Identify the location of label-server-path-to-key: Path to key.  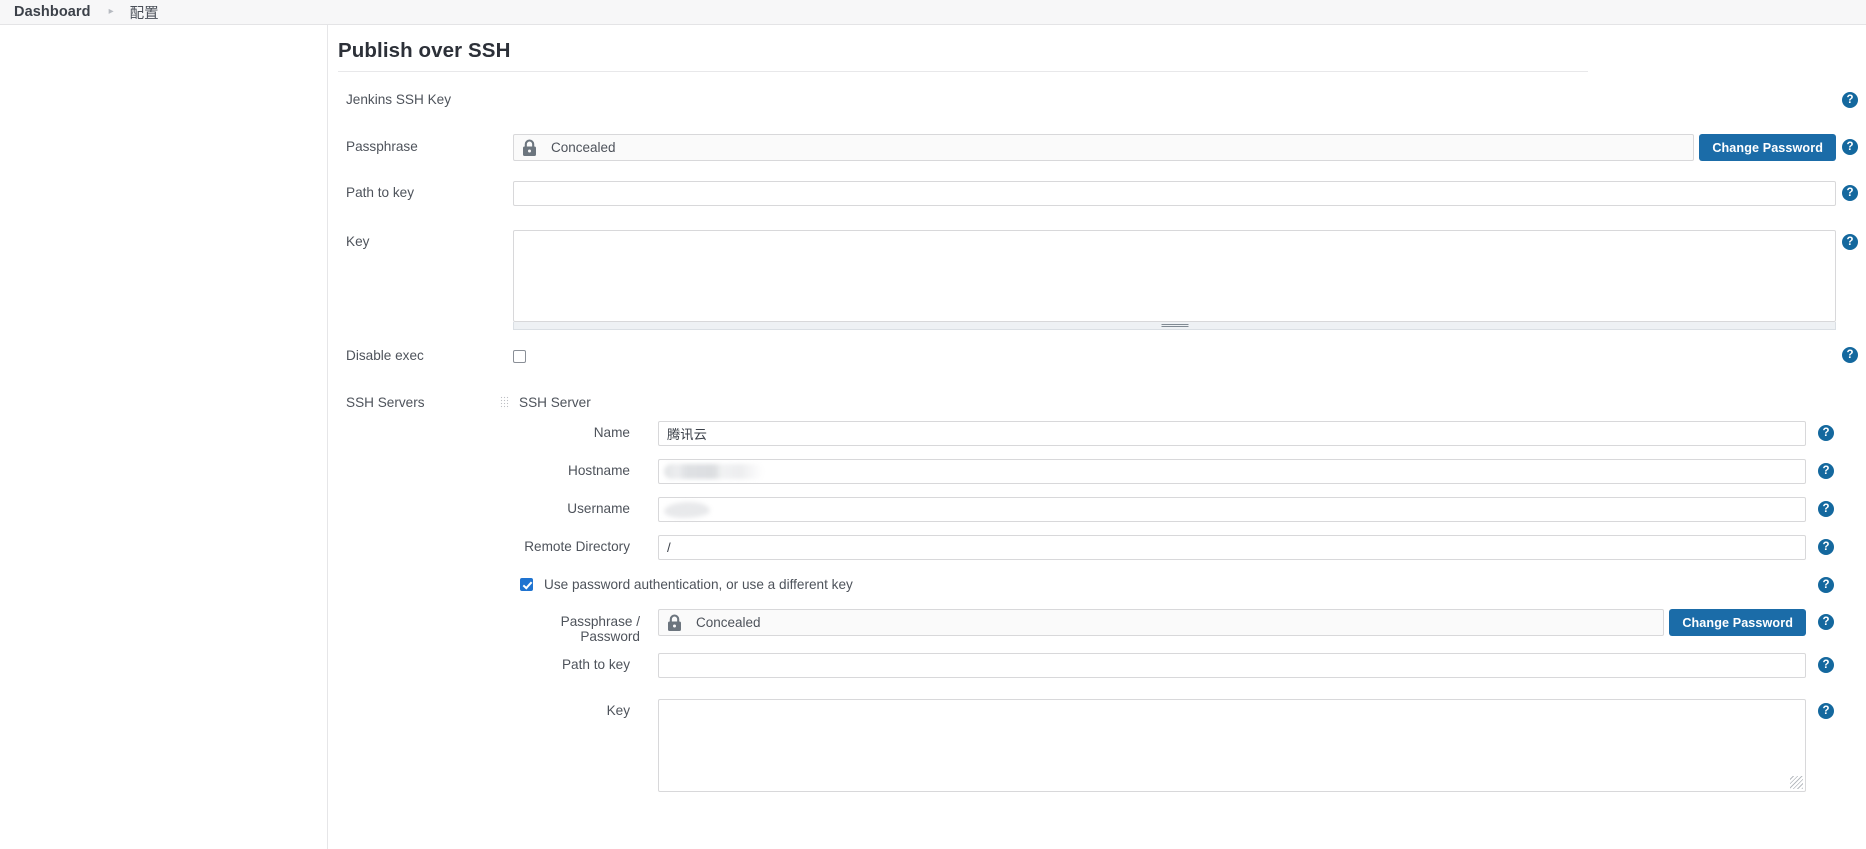
(595, 665).